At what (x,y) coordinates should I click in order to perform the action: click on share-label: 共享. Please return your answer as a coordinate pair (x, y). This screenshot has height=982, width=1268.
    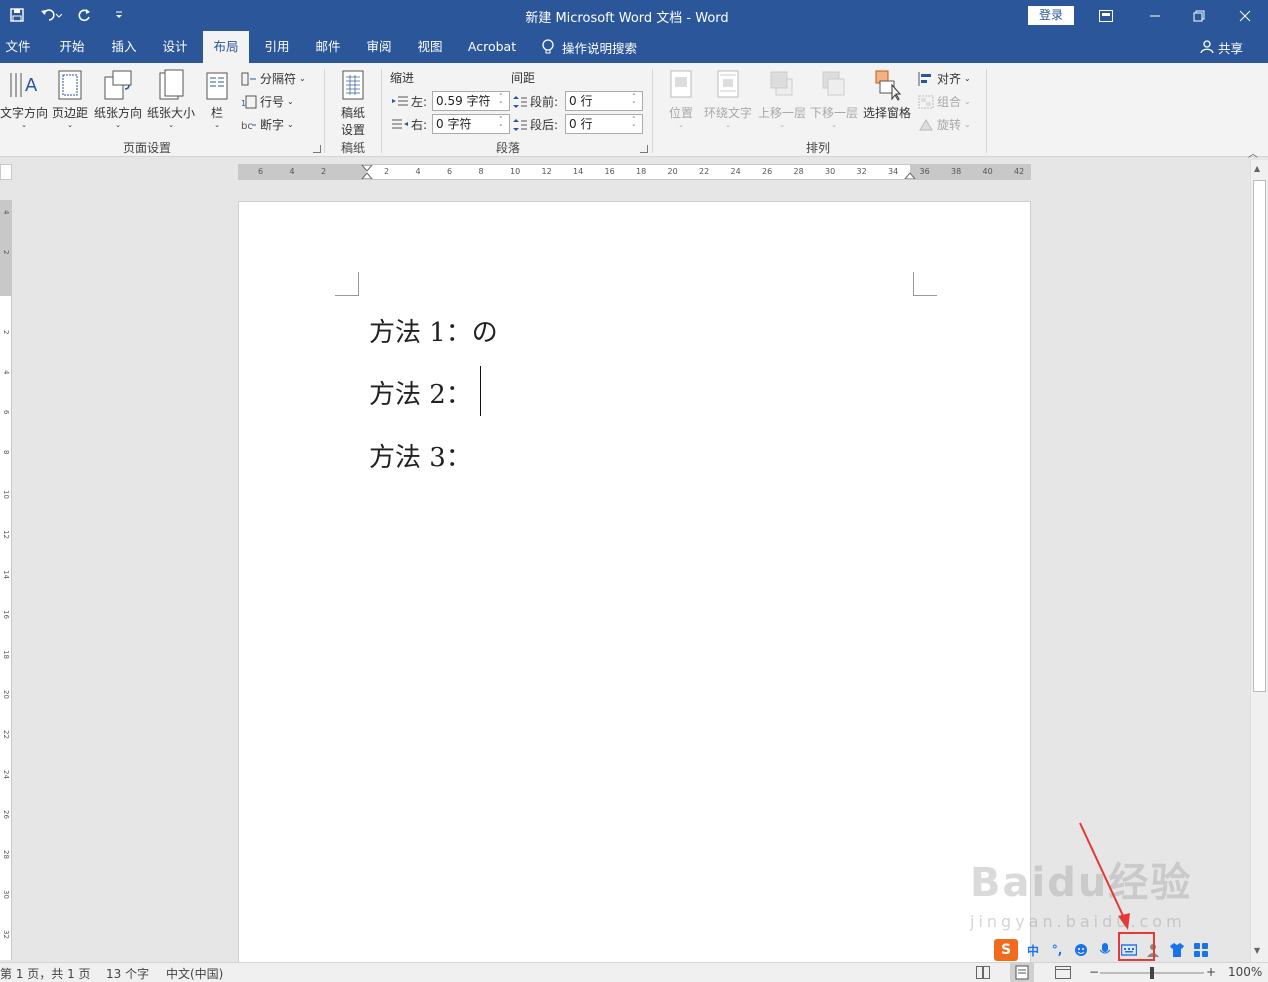
    Looking at the image, I should click on (1231, 48).